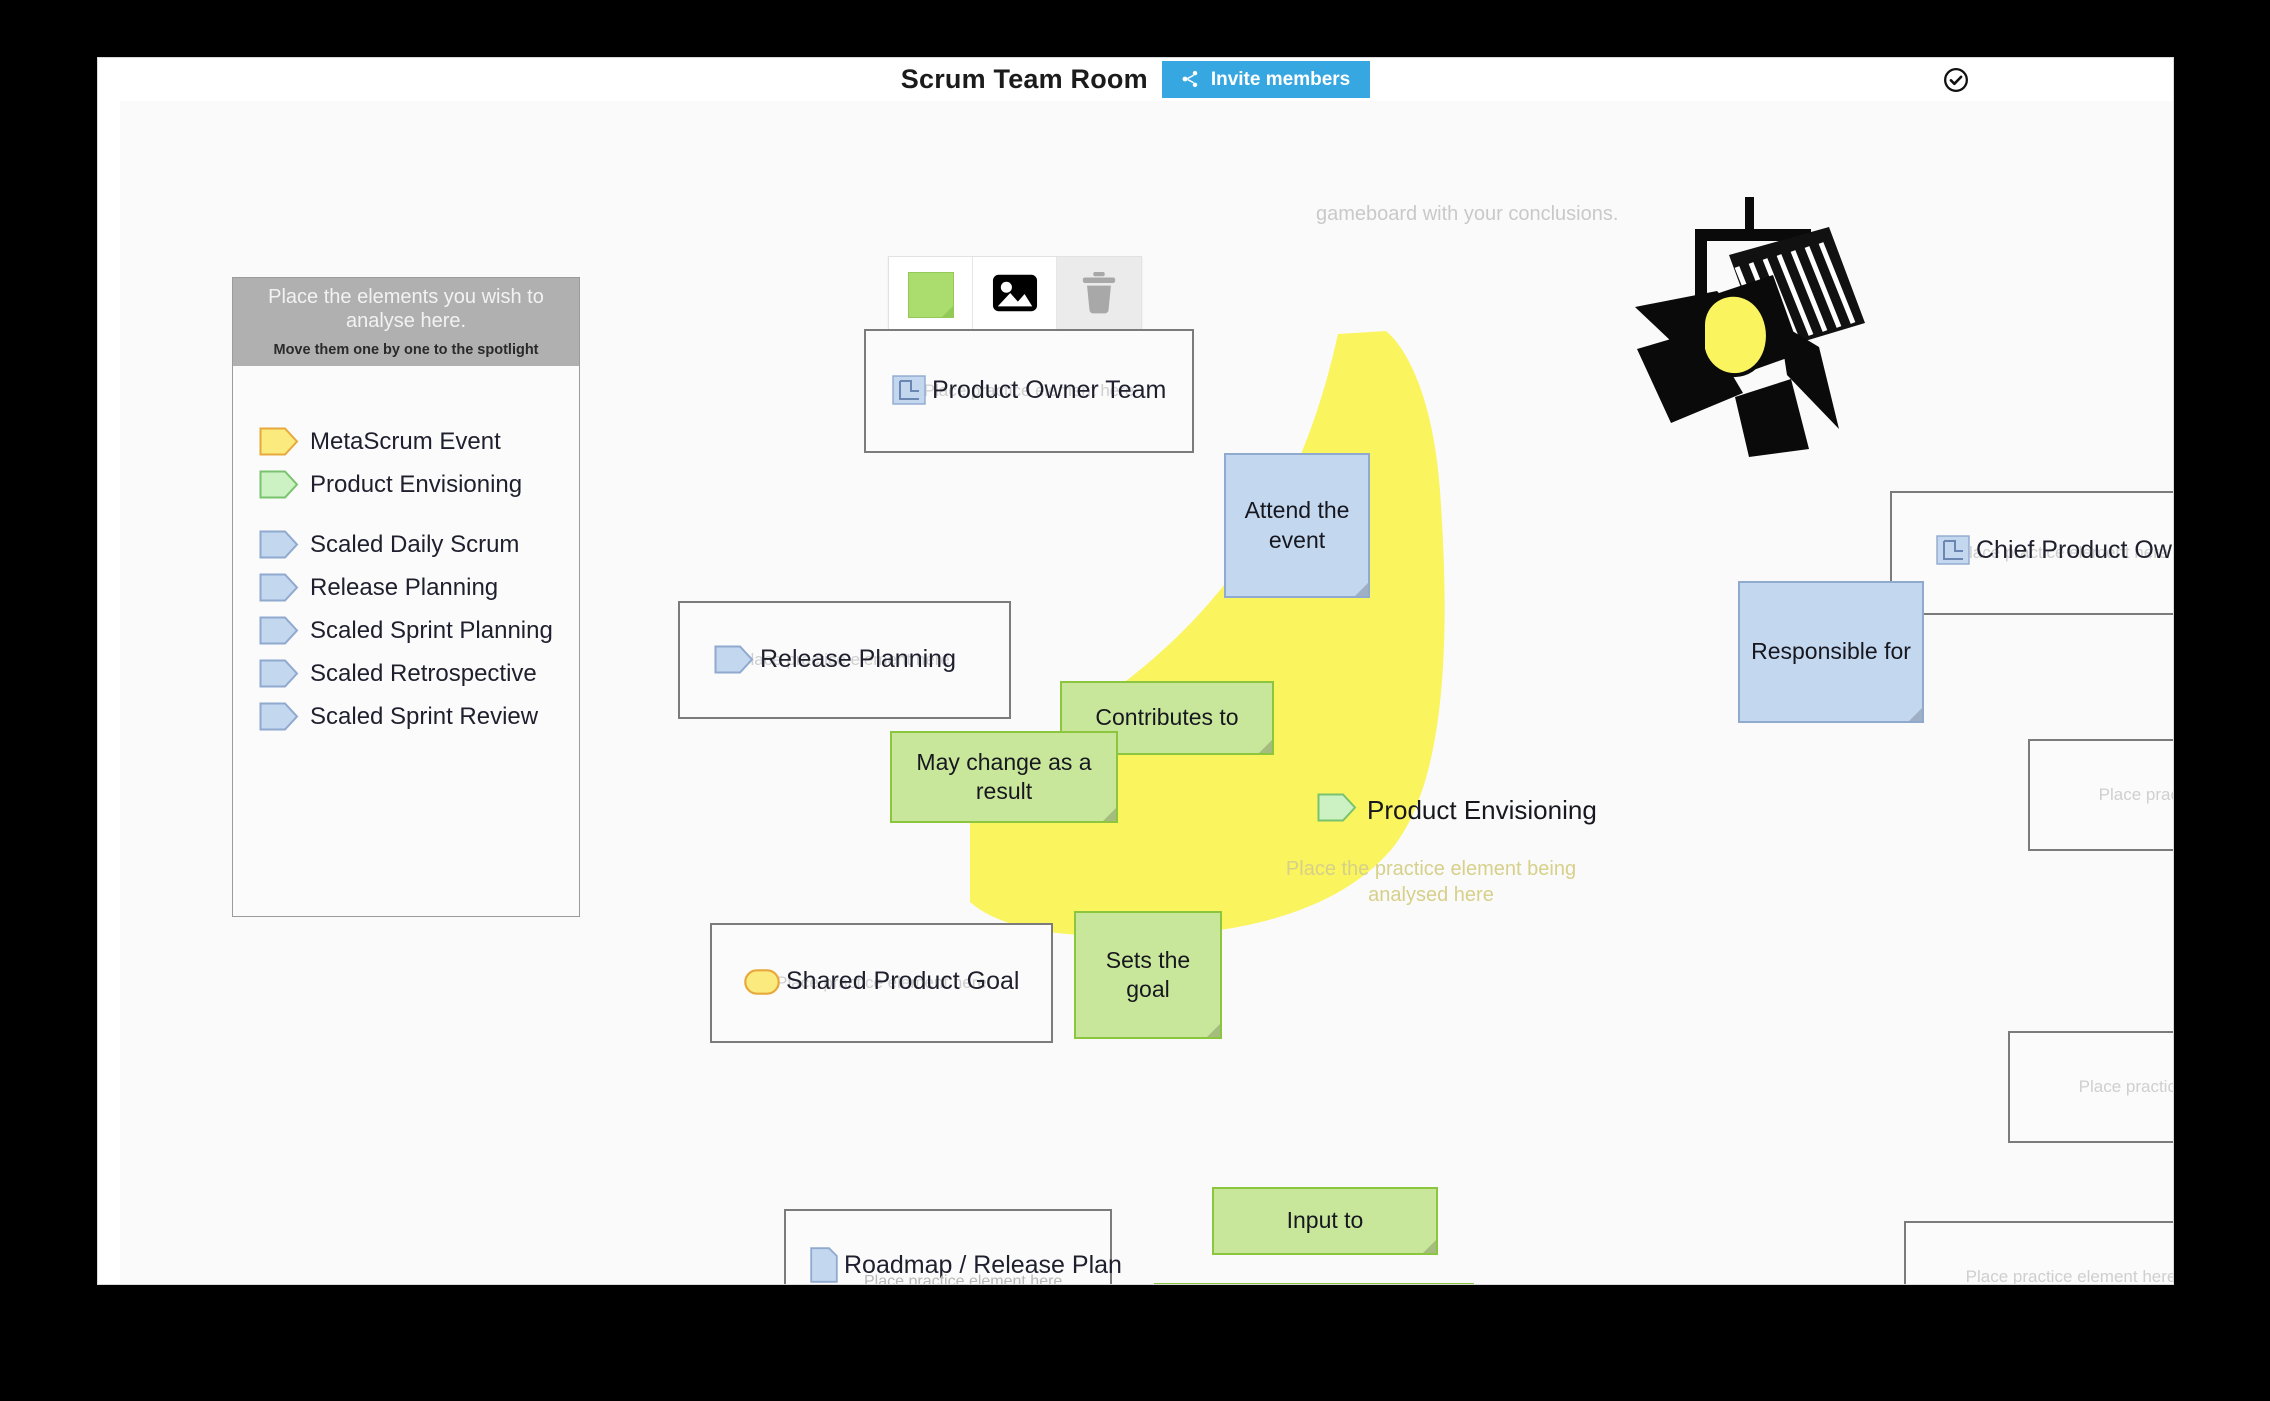  What do you see at coordinates (1190, 79) in the screenshot?
I see `share-icon` at bounding box center [1190, 79].